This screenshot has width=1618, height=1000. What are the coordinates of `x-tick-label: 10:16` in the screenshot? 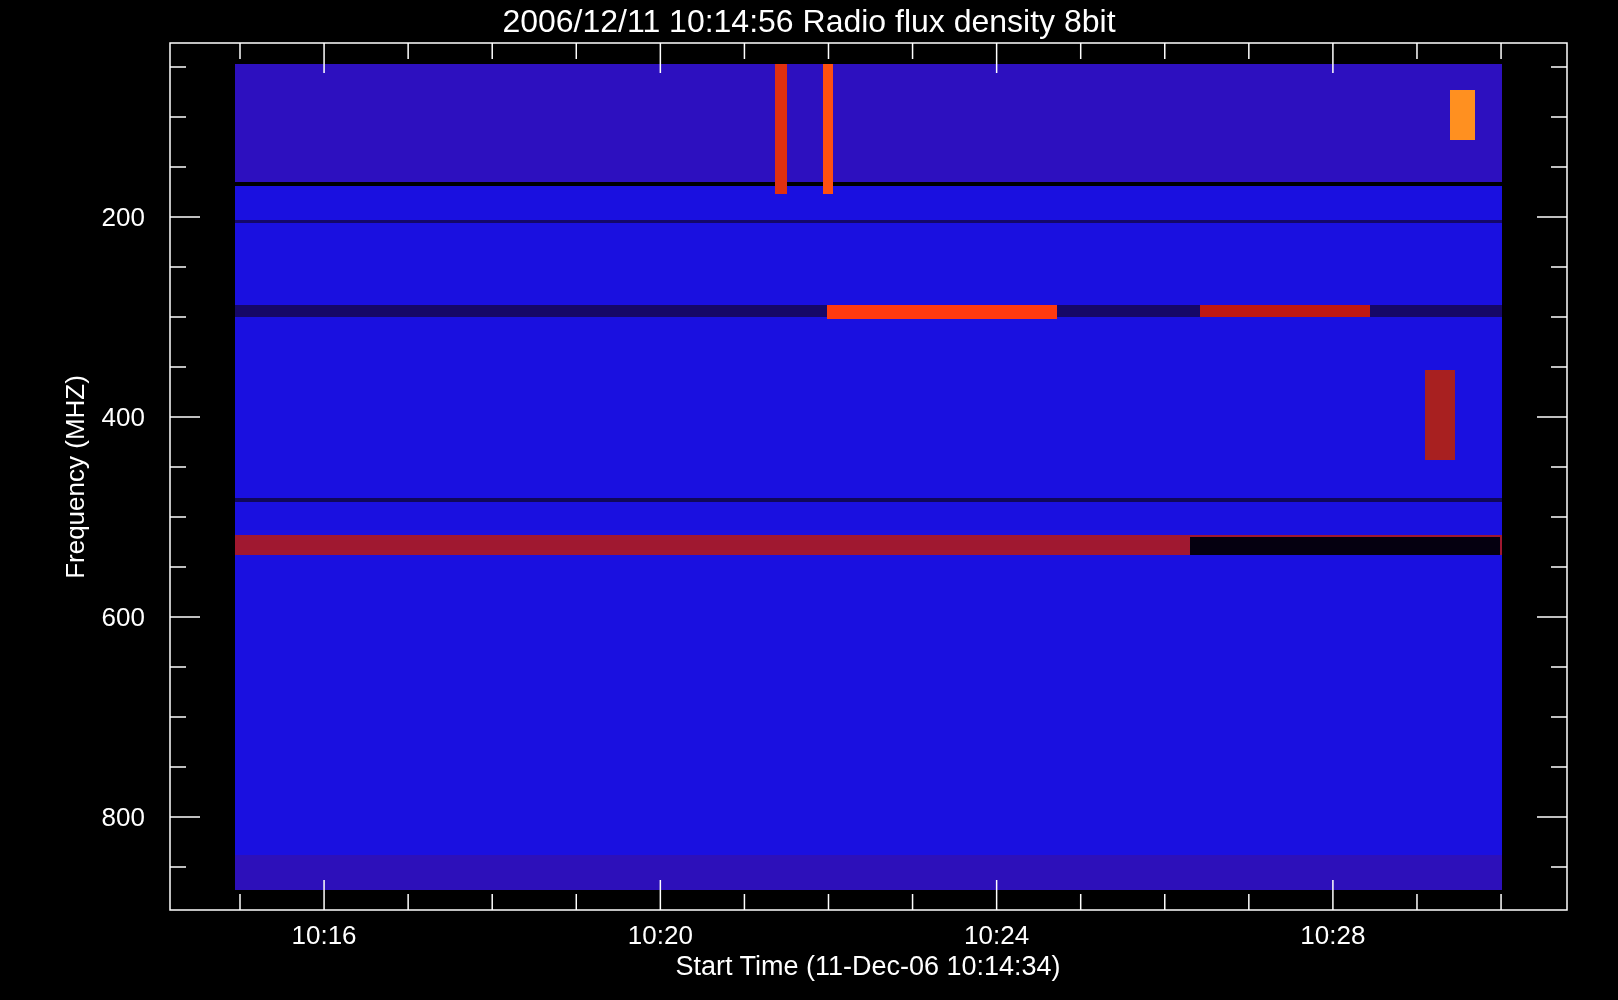 It's located at (324, 935).